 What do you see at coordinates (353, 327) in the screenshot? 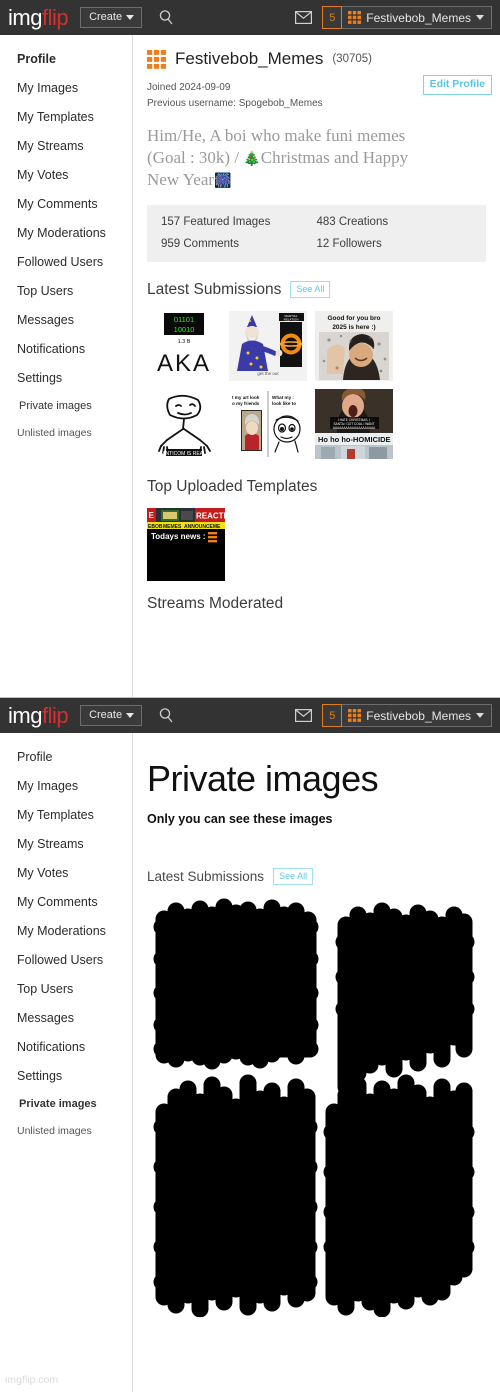
I see `newyear-line-2: 2025 is here :)` at bounding box center [353, 327].